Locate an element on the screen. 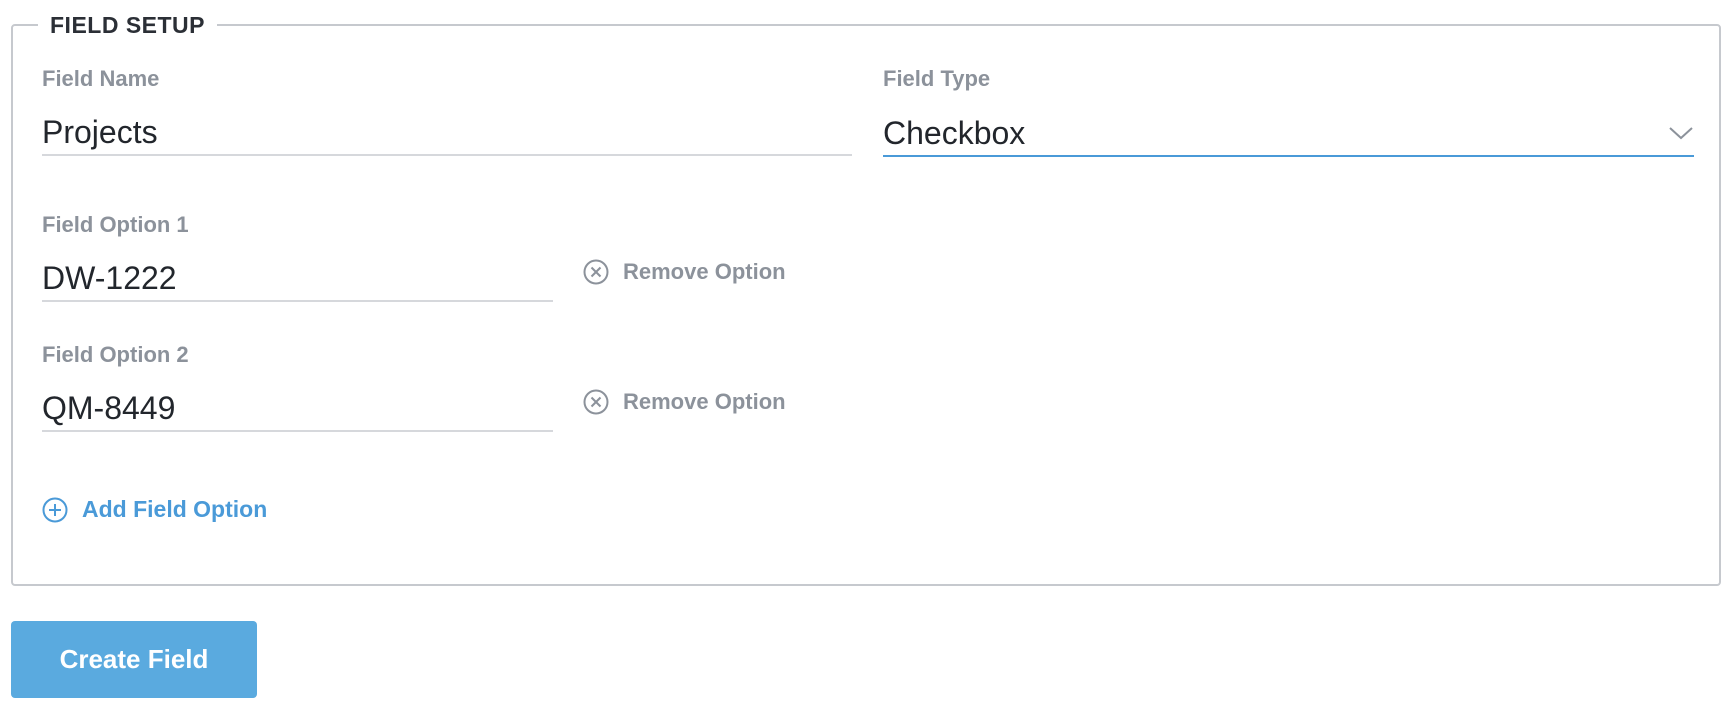 The image size is (1734, 712). field-option-2-label: Field Option 2 is located at coordinates (115, 354).